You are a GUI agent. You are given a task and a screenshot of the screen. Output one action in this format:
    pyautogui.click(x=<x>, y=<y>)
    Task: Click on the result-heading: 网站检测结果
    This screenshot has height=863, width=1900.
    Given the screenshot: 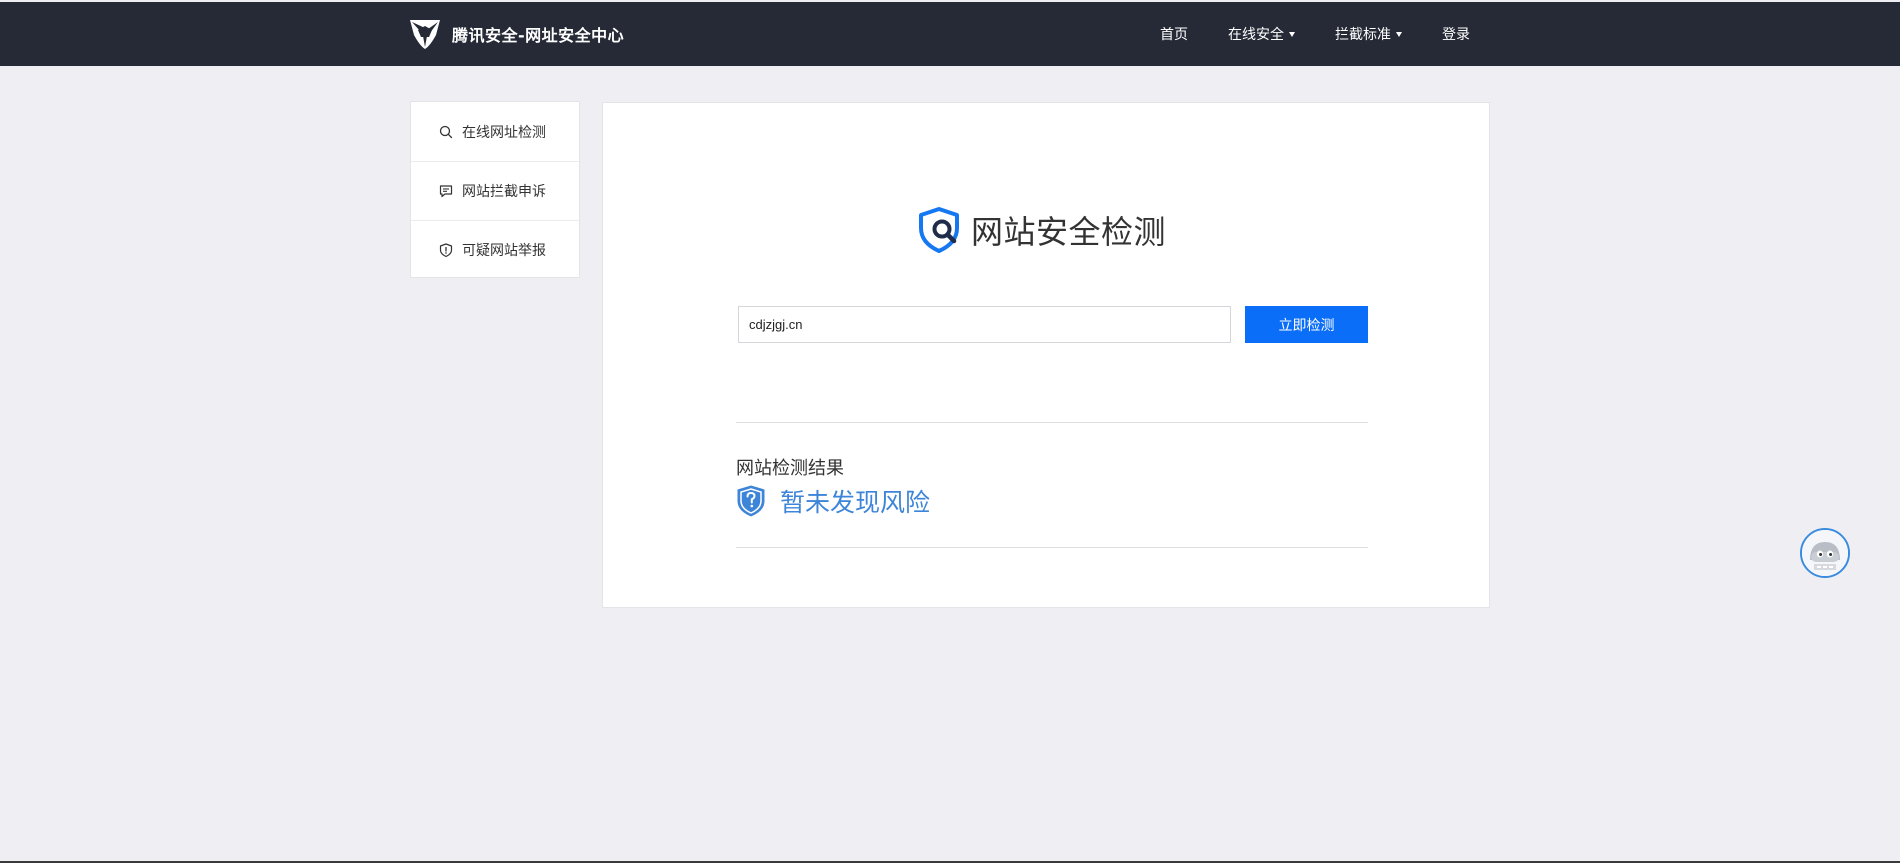 What is the action you would take?
    pyautogui.click(x=790, y=468)
    